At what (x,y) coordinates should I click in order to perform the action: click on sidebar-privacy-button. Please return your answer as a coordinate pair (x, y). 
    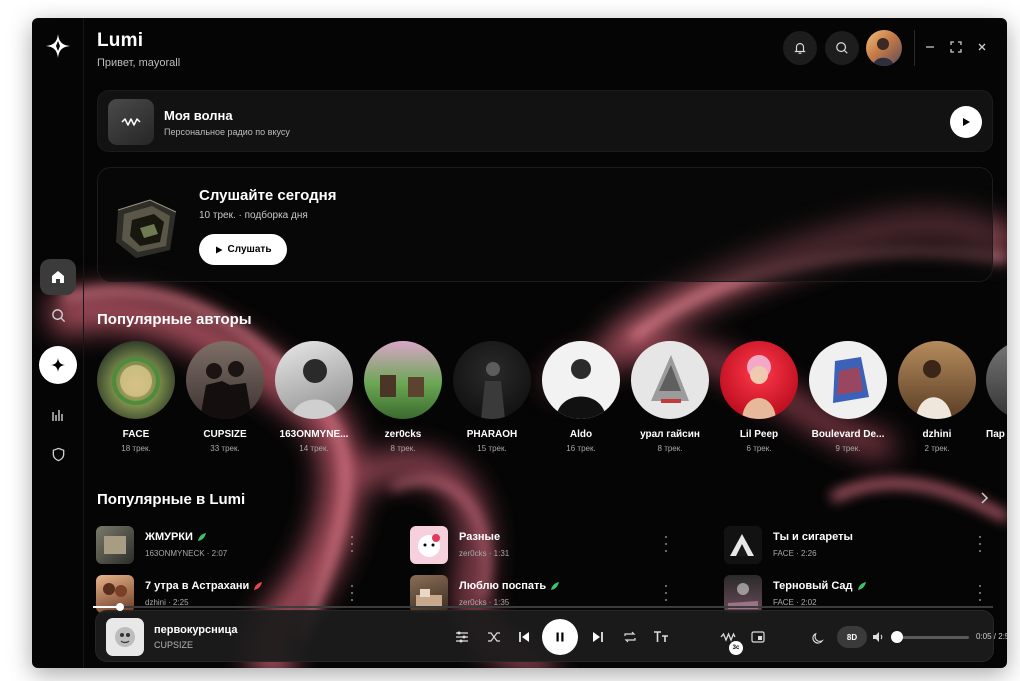
    Looking at the image, I should click on (58, 454).